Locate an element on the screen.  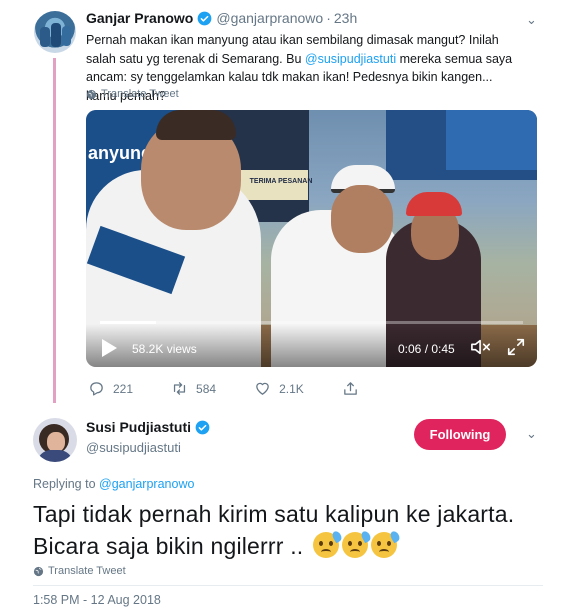
thread-connector-line is located at coordinates (54, 230).